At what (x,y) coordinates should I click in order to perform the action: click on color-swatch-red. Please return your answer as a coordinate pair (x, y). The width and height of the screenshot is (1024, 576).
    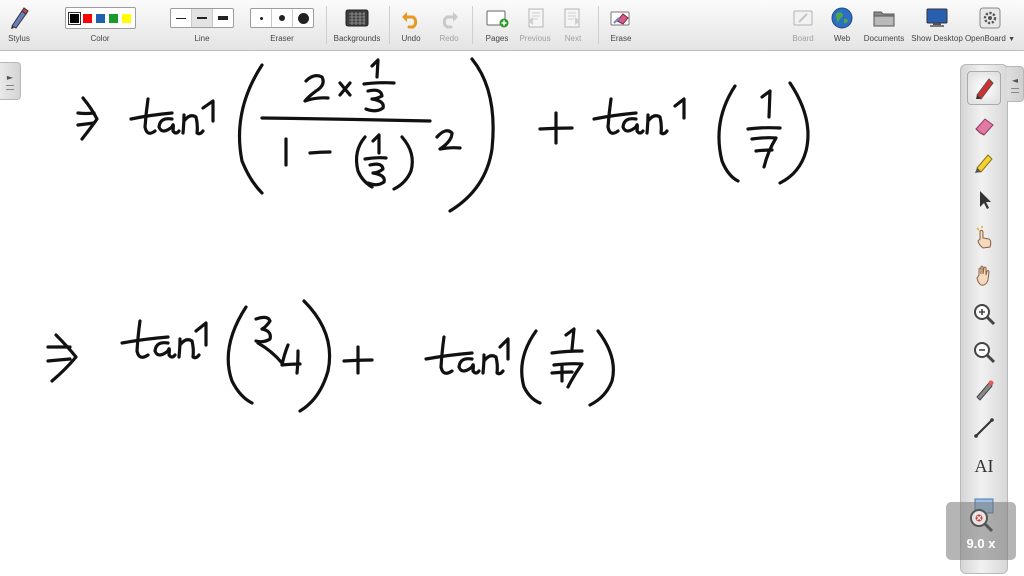
    Looking at the image, I should click on (87, 18).